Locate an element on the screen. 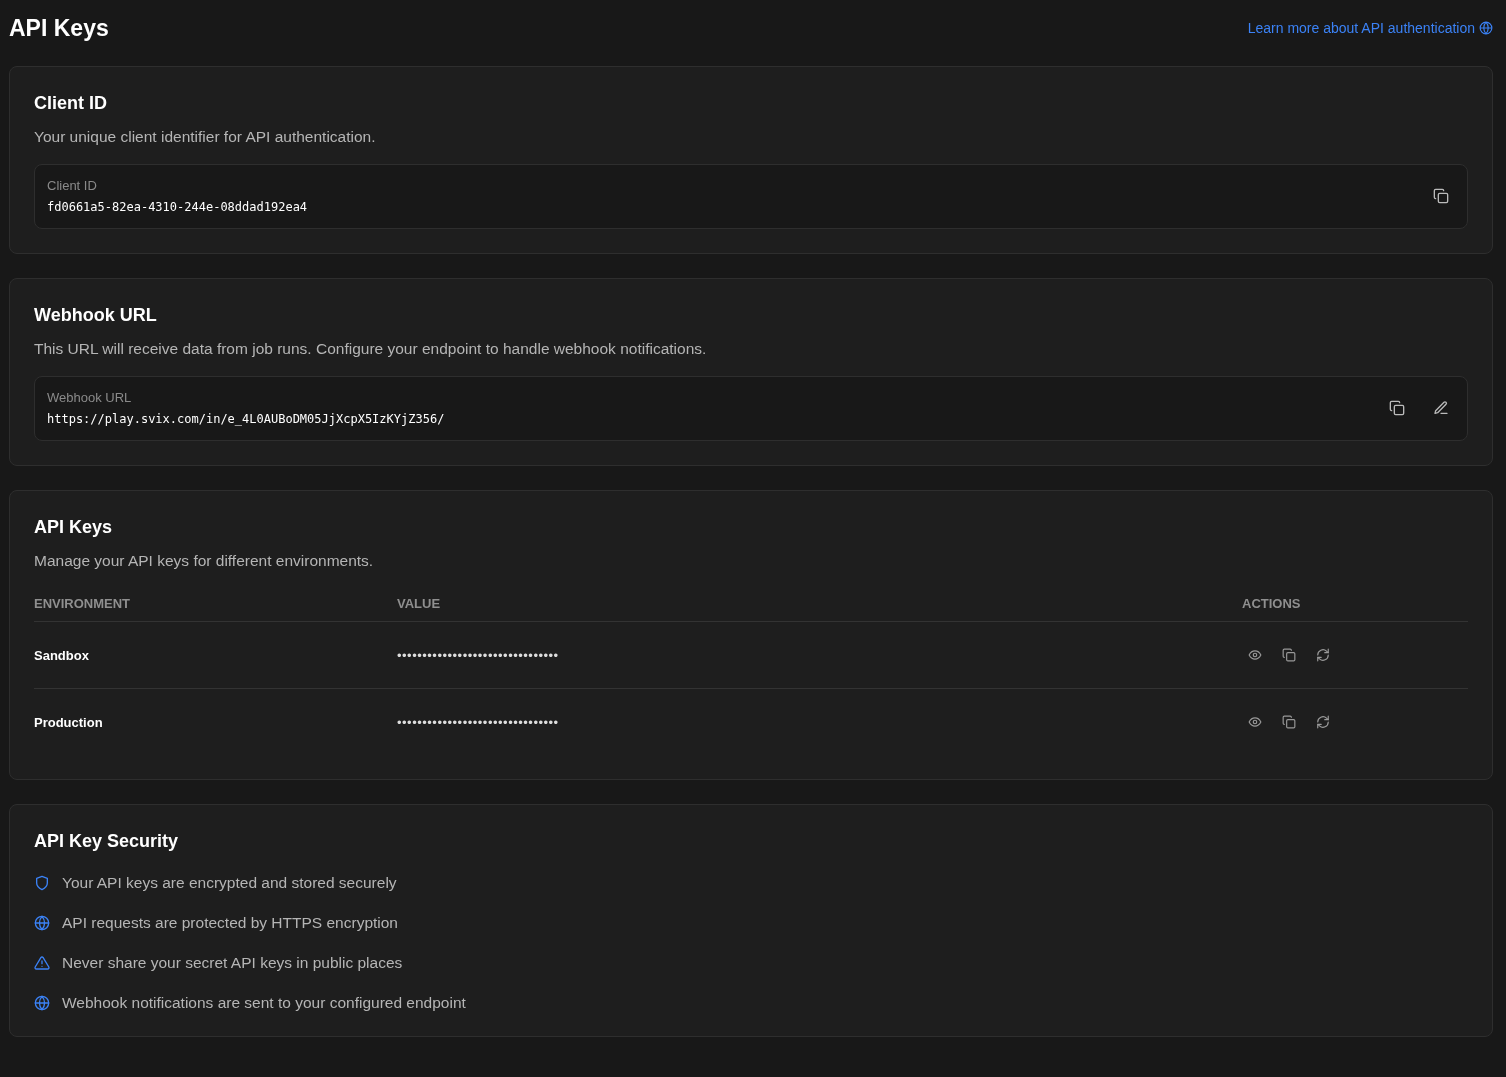 This screenshot has height=1077, width=1506. column-header: VALUE is located at coordinates (419, 603).